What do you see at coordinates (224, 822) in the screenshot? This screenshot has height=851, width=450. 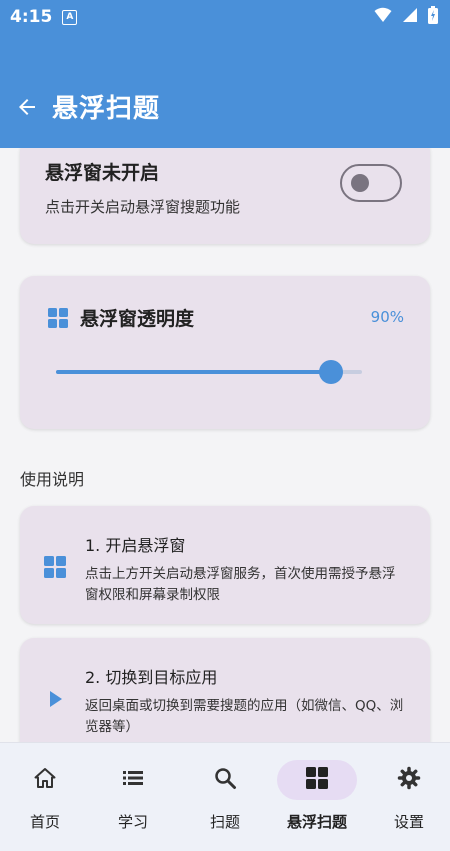 I see `nav-label: 扫题` at bounding box center [224, 822].